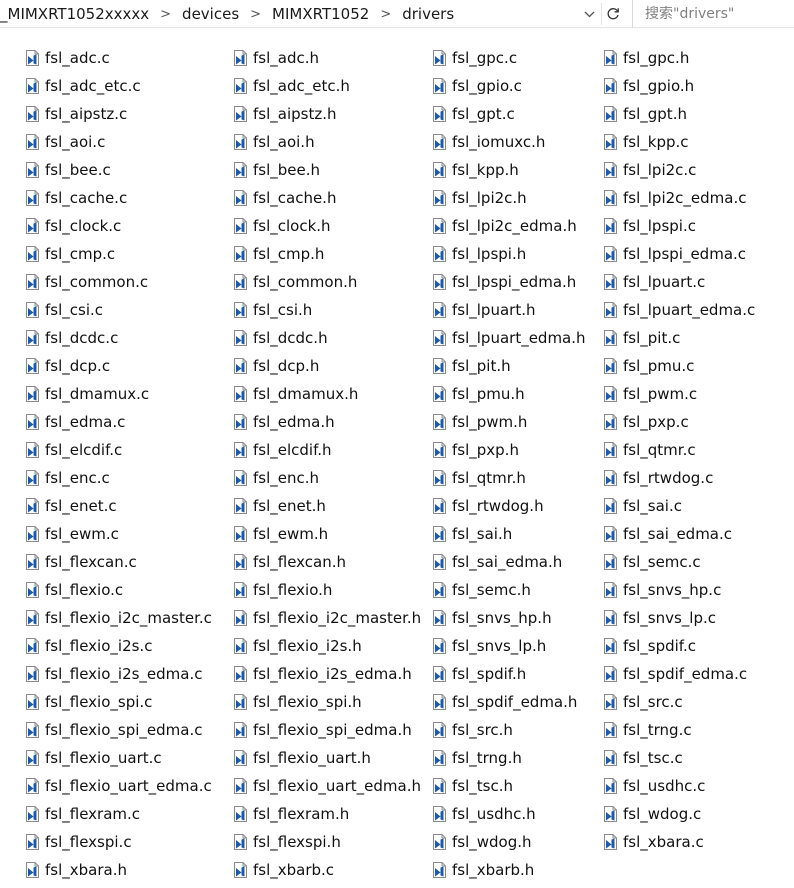 The width and height of the screenshot is (794, 888). Describe the element at coordinates (666, 58) in the screenshot. I see `file-item: fsl_gpc.h` at that location.